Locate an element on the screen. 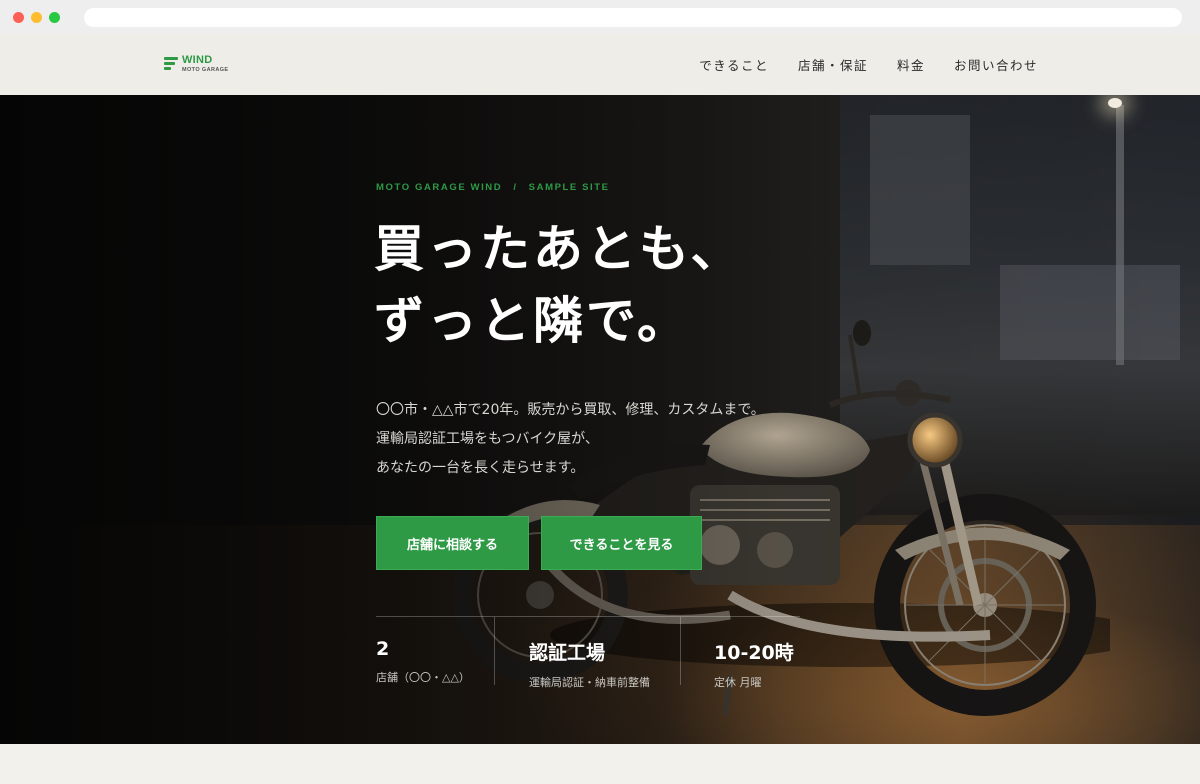 Image resolution: width=1200 pixels, height=784 pixels. stat-stores: 2 店舗（〇〇・△△） is located at coordinates (435, 651).